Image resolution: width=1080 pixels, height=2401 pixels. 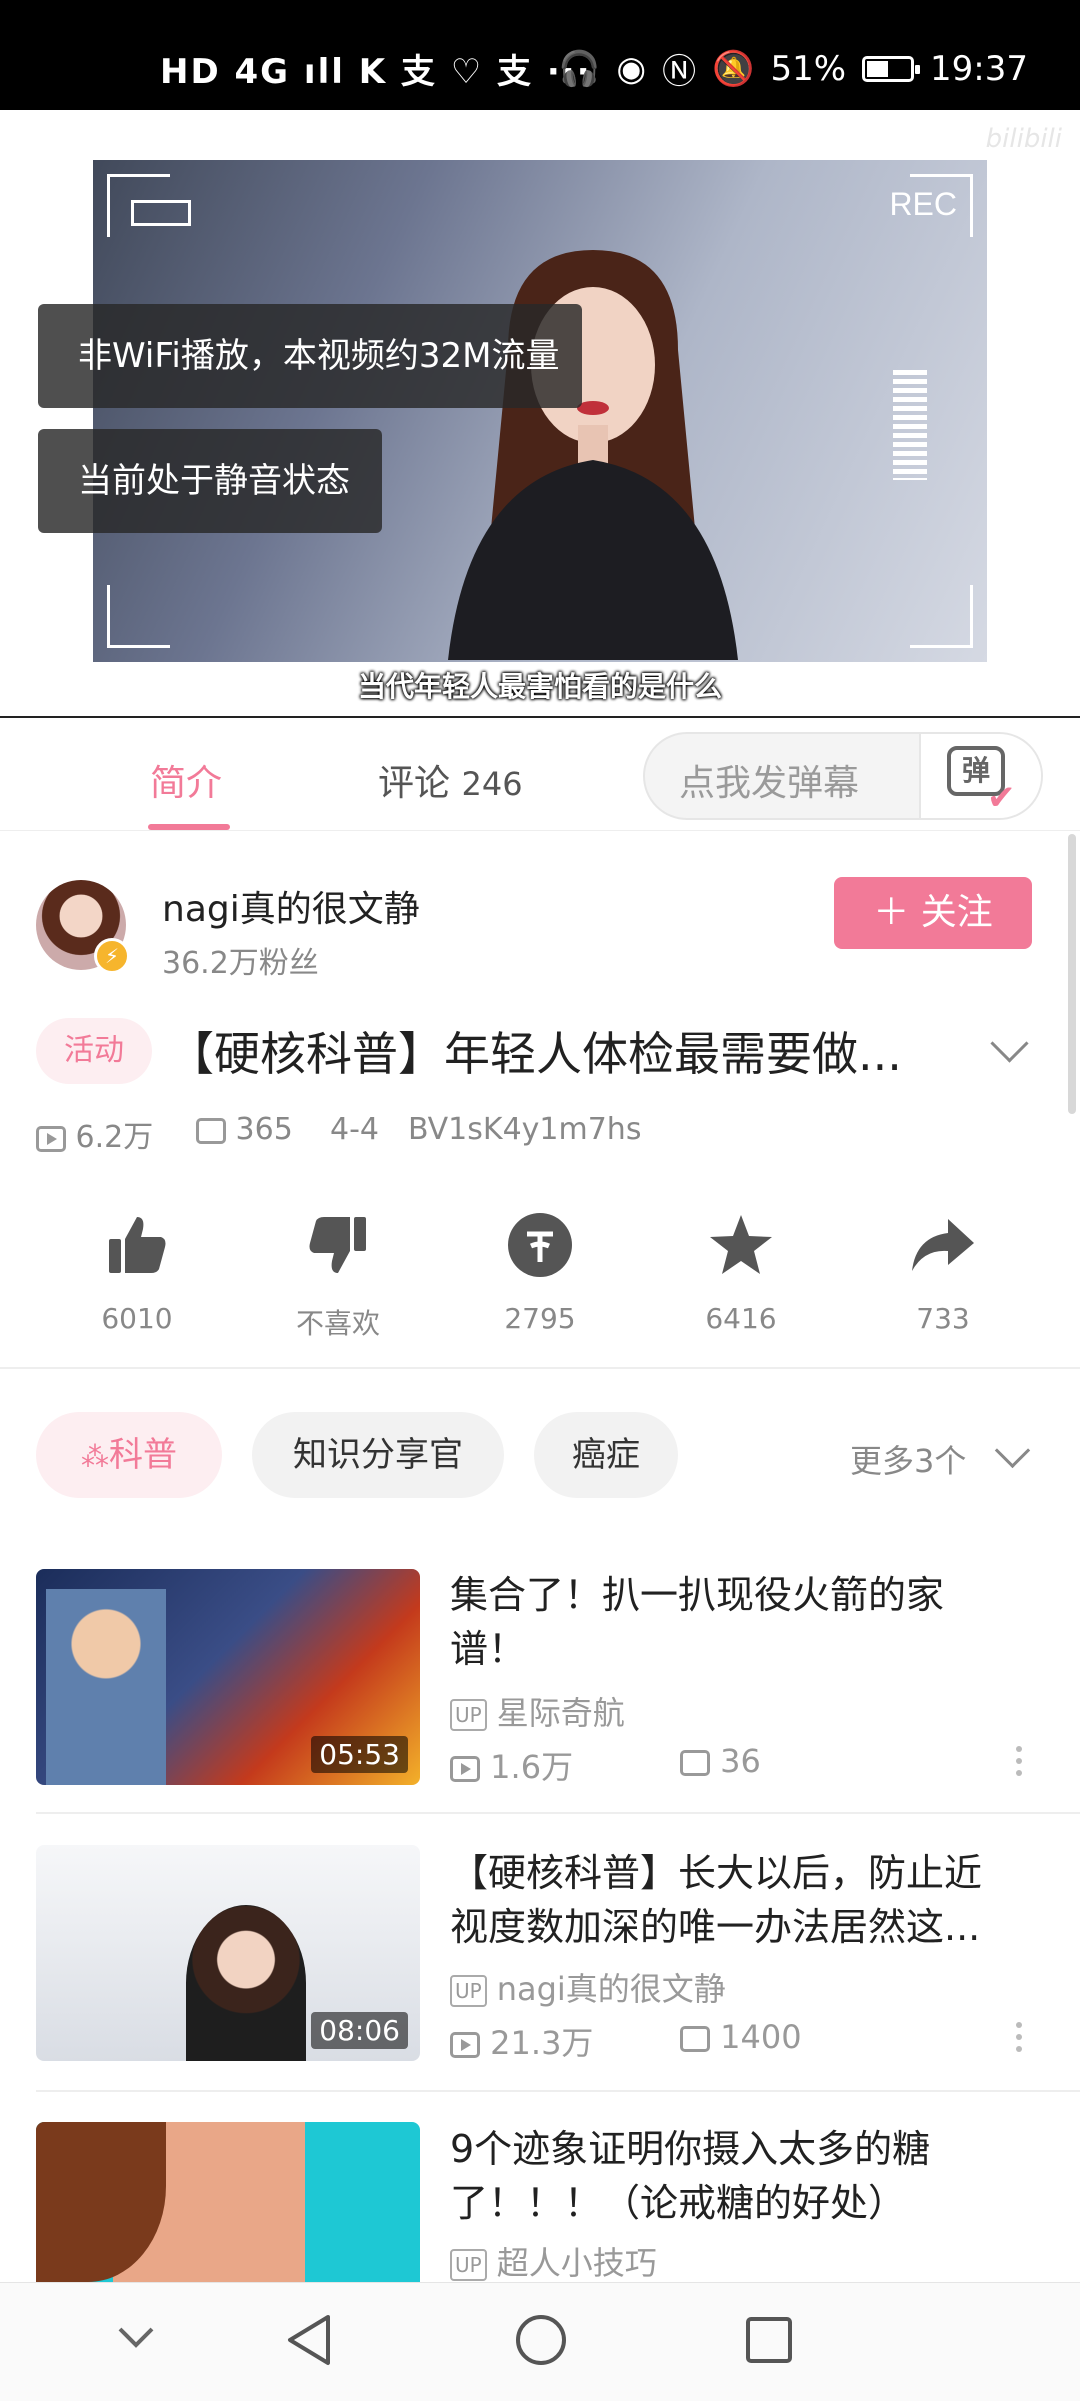 I want to click on tab-comments: 评论 246, so click(x=450, y=780).